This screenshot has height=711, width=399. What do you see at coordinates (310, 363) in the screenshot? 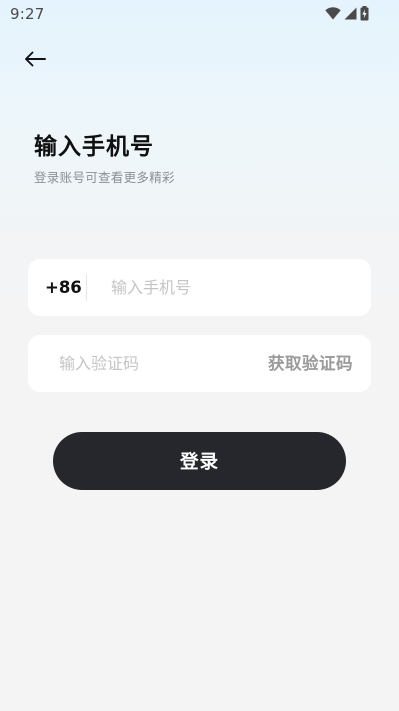
I see `get-code-button: 获取验证码` at bounding box center [310, 363].